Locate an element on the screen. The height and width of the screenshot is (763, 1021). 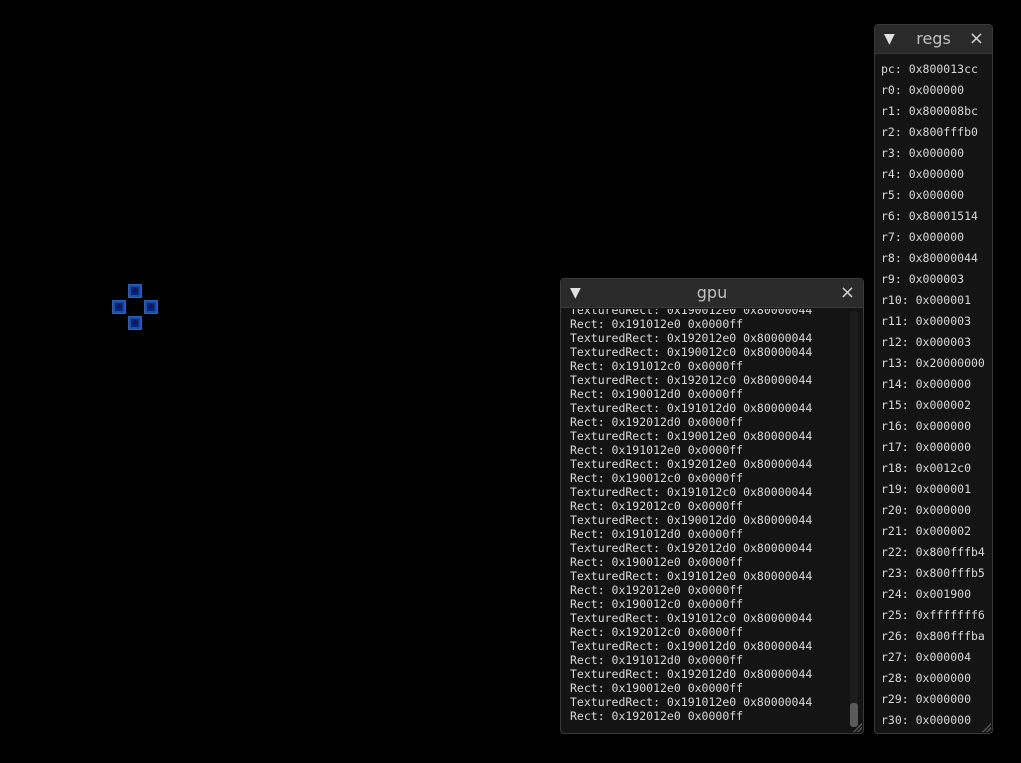
register-row: r14: 0x000000 is located at coordinates (926, 384).